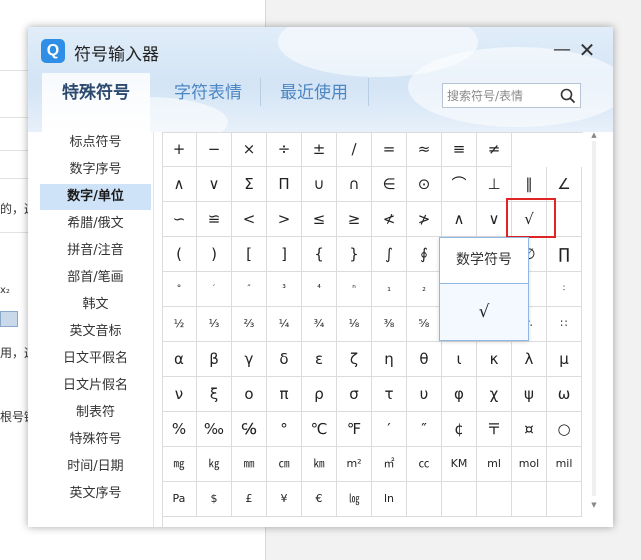 The height and width of the screenshot is (560, 641). What do you see at coordinates (494, 464) in the screenshot?
I see `symbol-cell: ml` at bounding box center [494, 464].